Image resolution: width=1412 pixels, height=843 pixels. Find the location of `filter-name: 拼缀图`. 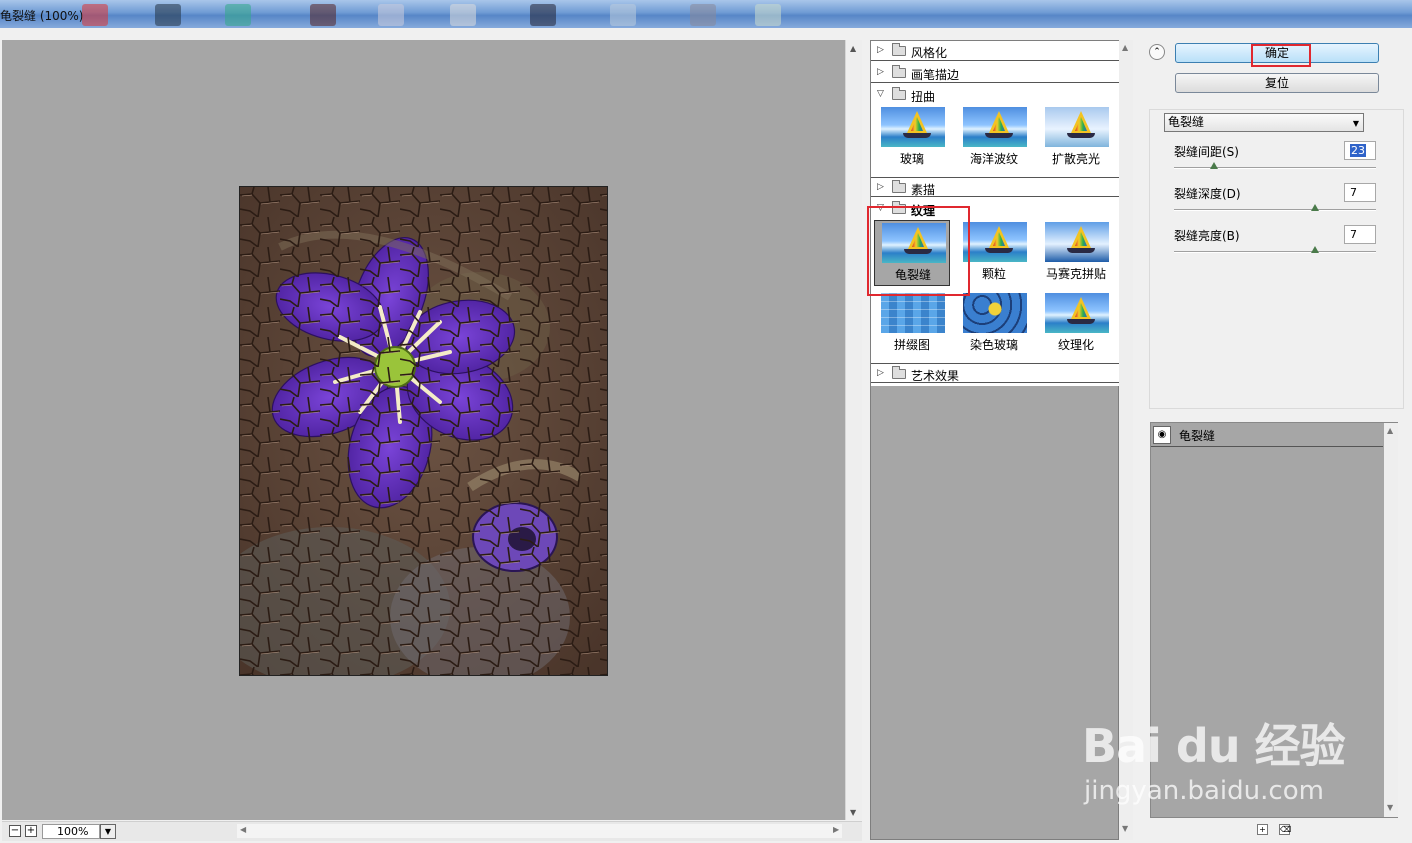

filter-name: 拼缀图 is located at coordinates (911, 345).